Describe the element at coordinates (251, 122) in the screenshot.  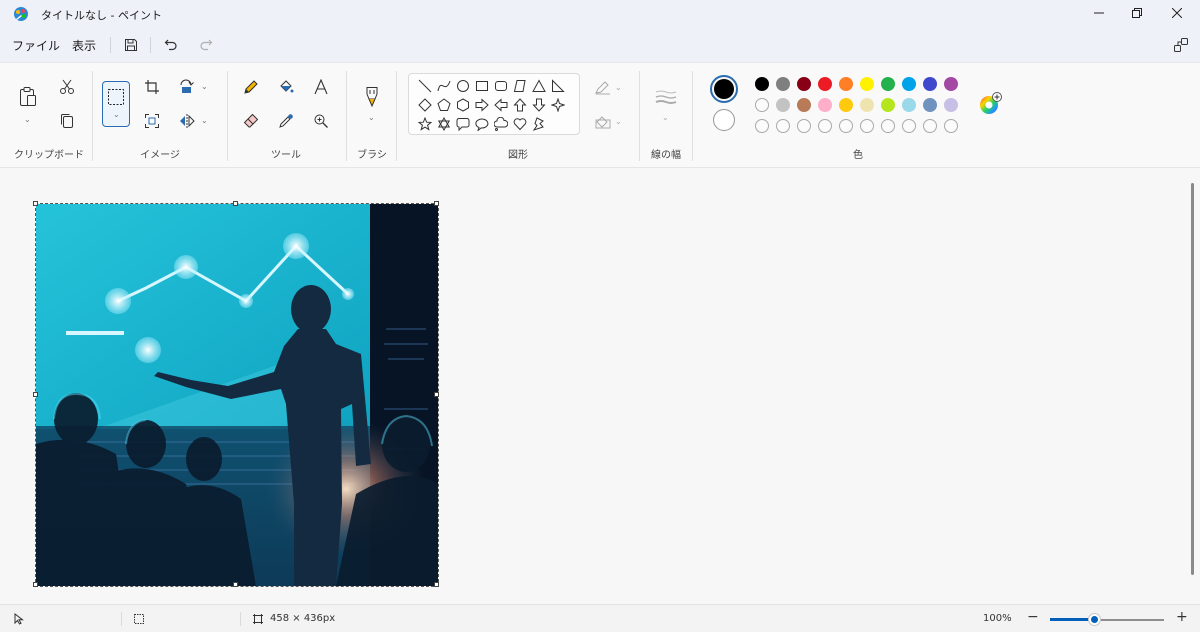
I see `eraser-button` at that location.